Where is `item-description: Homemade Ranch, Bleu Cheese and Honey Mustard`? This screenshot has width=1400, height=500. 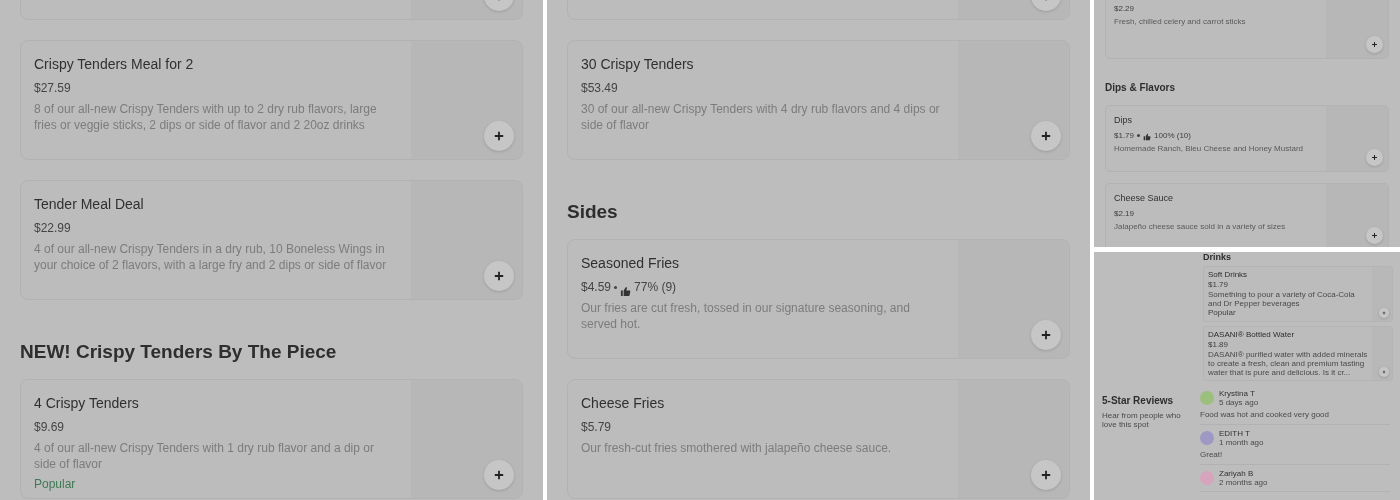 item-description: Homemade Ranch, Bleu Cheese and Honey Mustard is located at coordinates (1209, 148).